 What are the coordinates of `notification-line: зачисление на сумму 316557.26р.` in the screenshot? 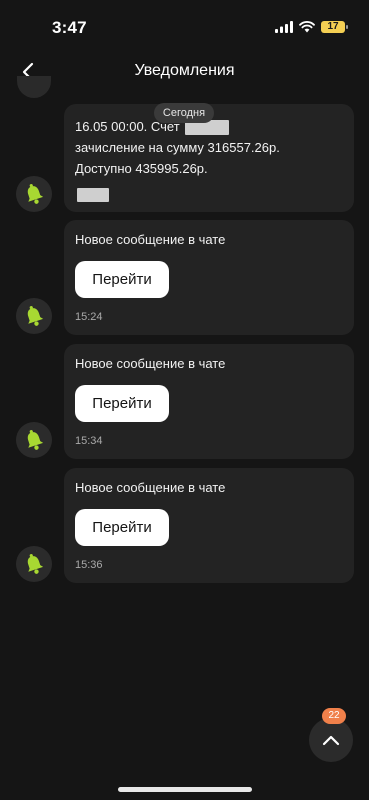 It's located at (177, 147).